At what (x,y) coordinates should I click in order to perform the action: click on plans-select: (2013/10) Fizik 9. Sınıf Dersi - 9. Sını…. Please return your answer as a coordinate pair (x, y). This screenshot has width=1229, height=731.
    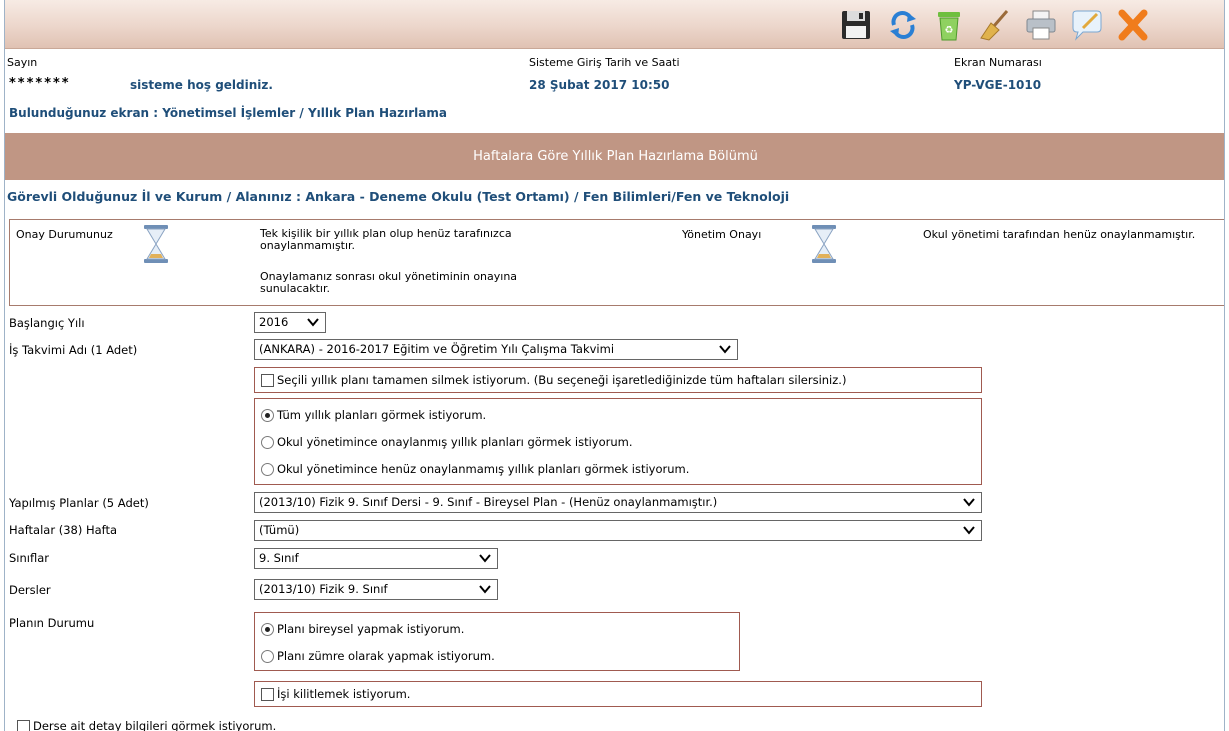
    Looking at the image, I should click on (618, 502).